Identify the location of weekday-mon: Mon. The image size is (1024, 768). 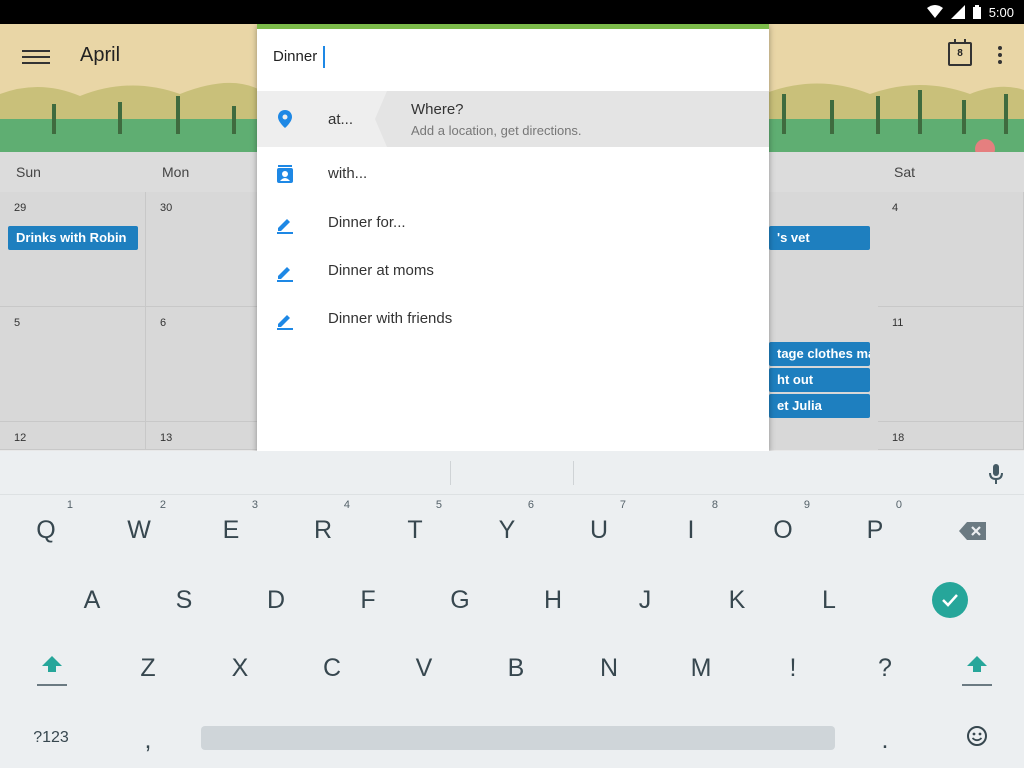
(176, 172).